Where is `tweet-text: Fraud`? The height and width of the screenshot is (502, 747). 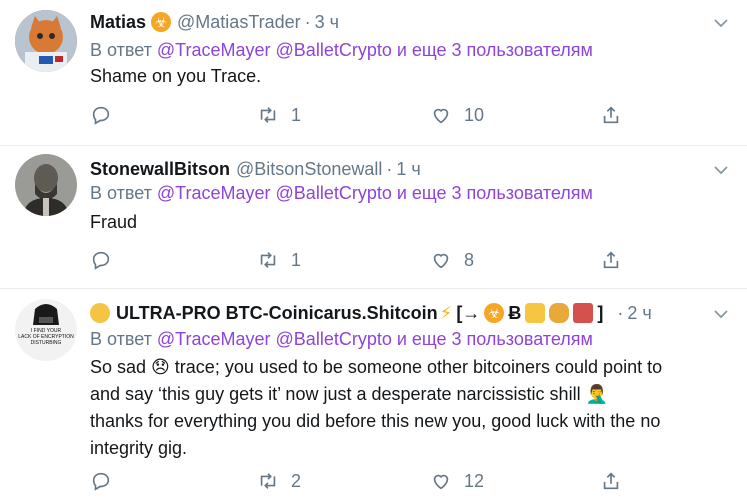 tweet-text: Fraud is located at coordinates (114, 222).